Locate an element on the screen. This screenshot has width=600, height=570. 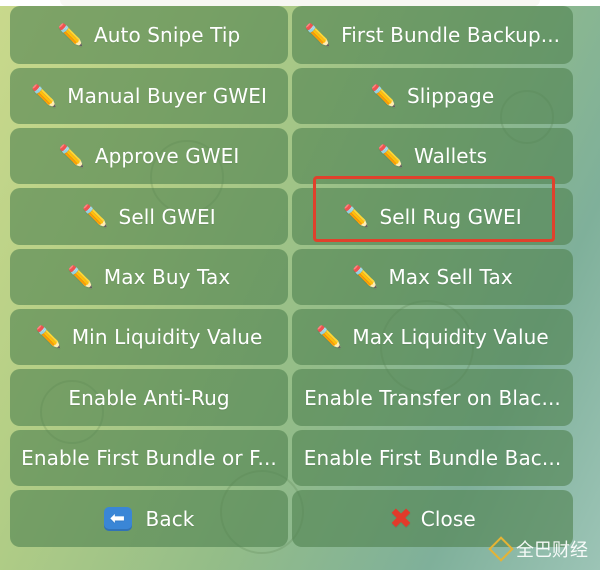
min-liquidity-value-button: ✏️ Min Liquidity Value is located at coordinates (149, 337).